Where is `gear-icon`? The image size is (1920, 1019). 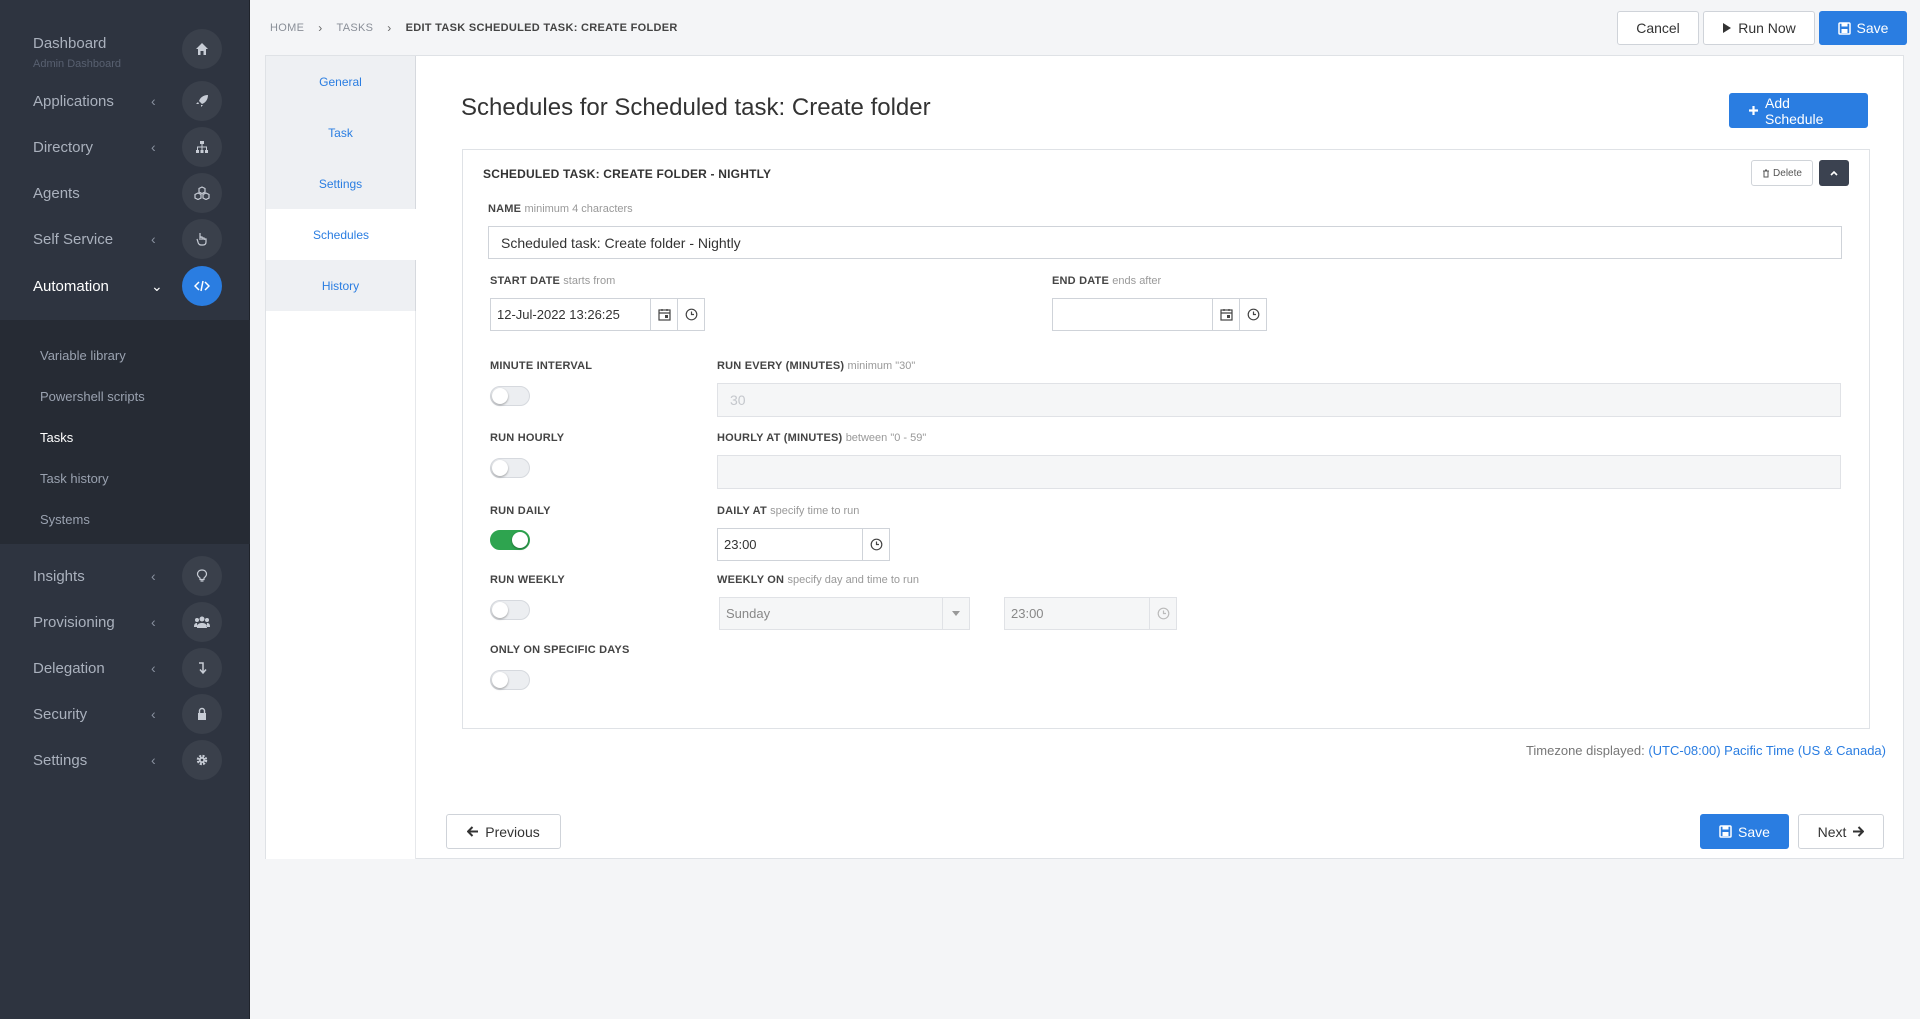
gear-icon is located at coordinates (202, 760).